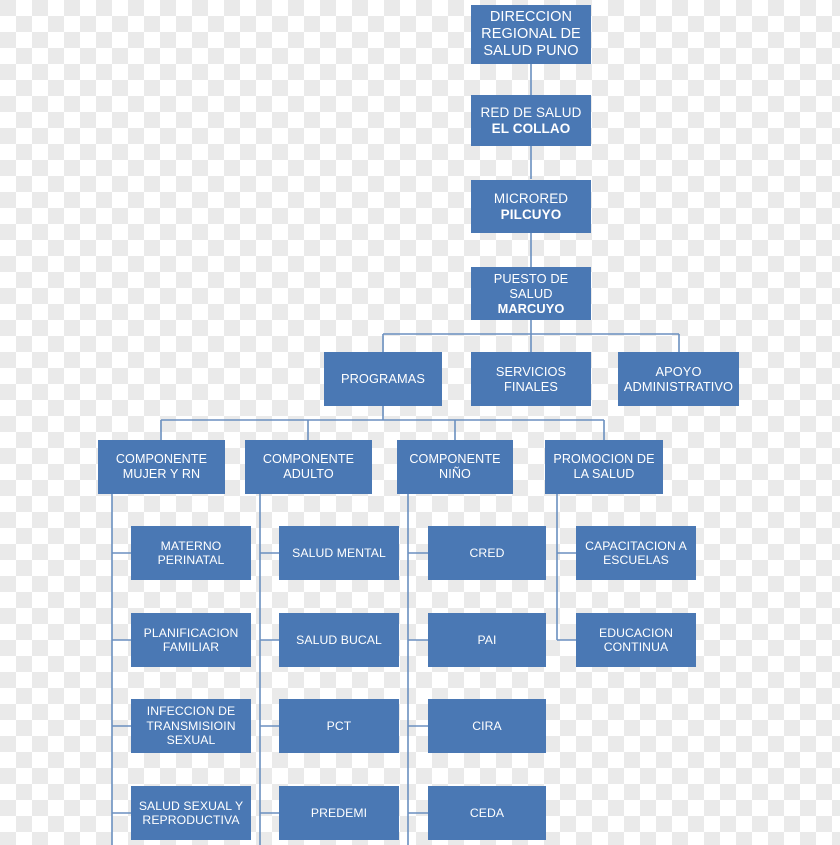 Image resolution: width=840 pixels, height=845 pixels. I want to click on node-salud-bucal: SALUD BUCAL, so click(339, 640).